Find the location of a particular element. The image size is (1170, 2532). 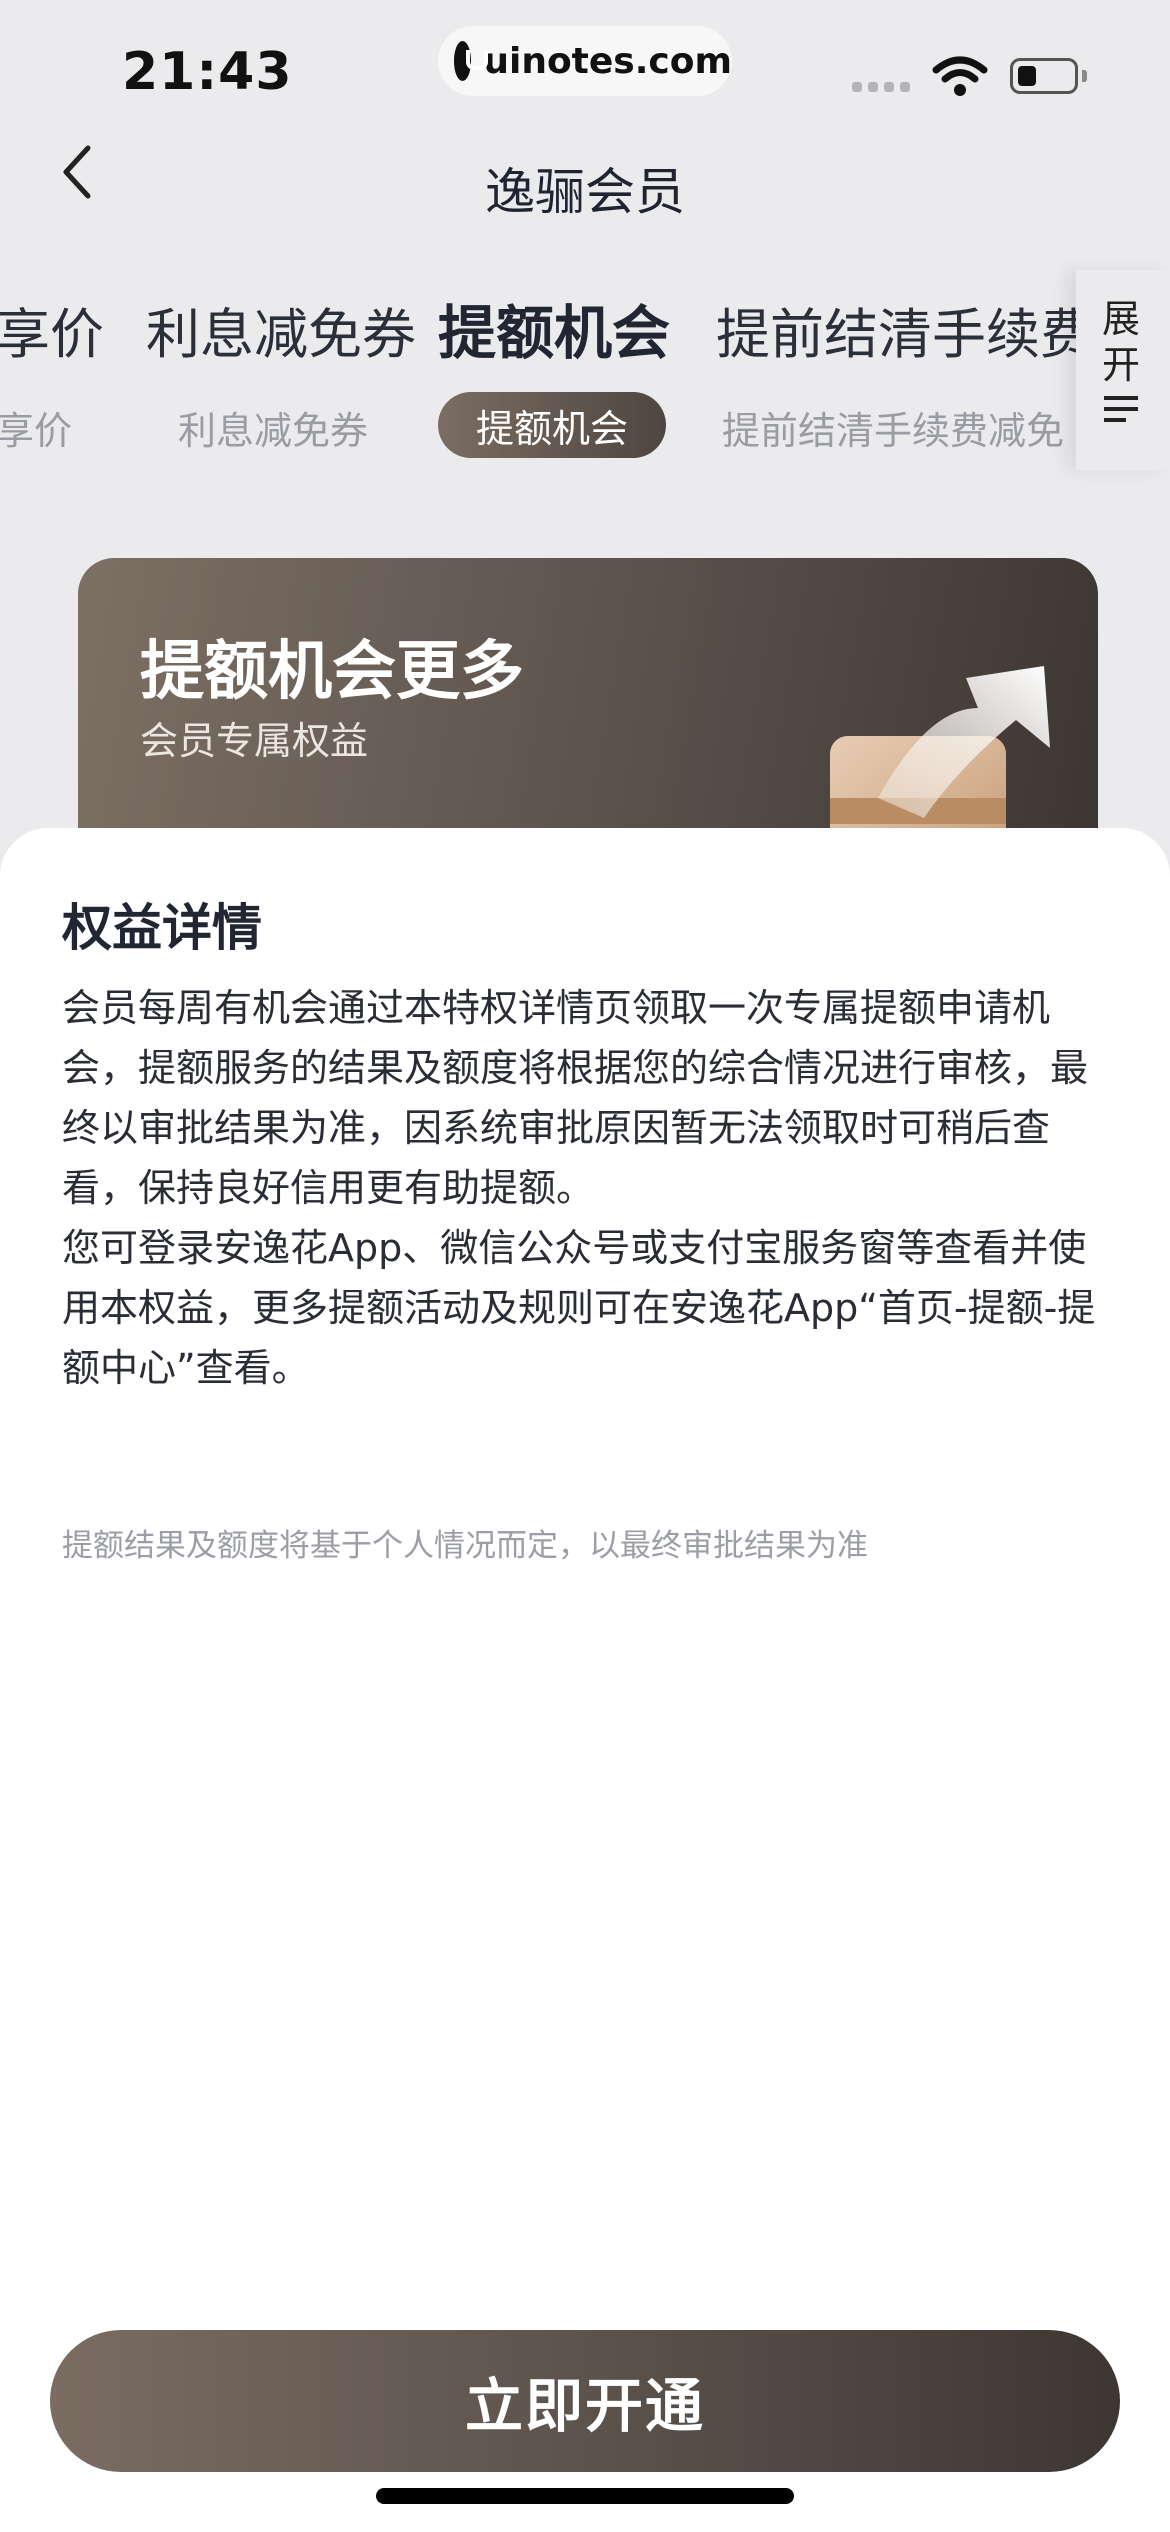

status-bar: 21:43 uinotes.com is located at coordinates (585, 70).